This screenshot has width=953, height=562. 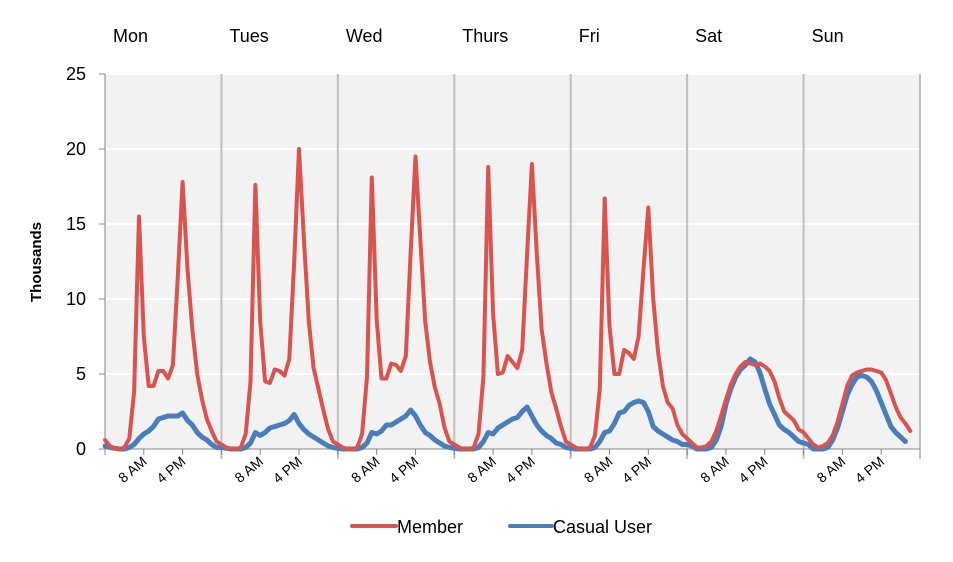 What do you see at coordinates (76, 299) in the screenshot?
I see `y-tick-label: 10` at bounding box center [76, 299].